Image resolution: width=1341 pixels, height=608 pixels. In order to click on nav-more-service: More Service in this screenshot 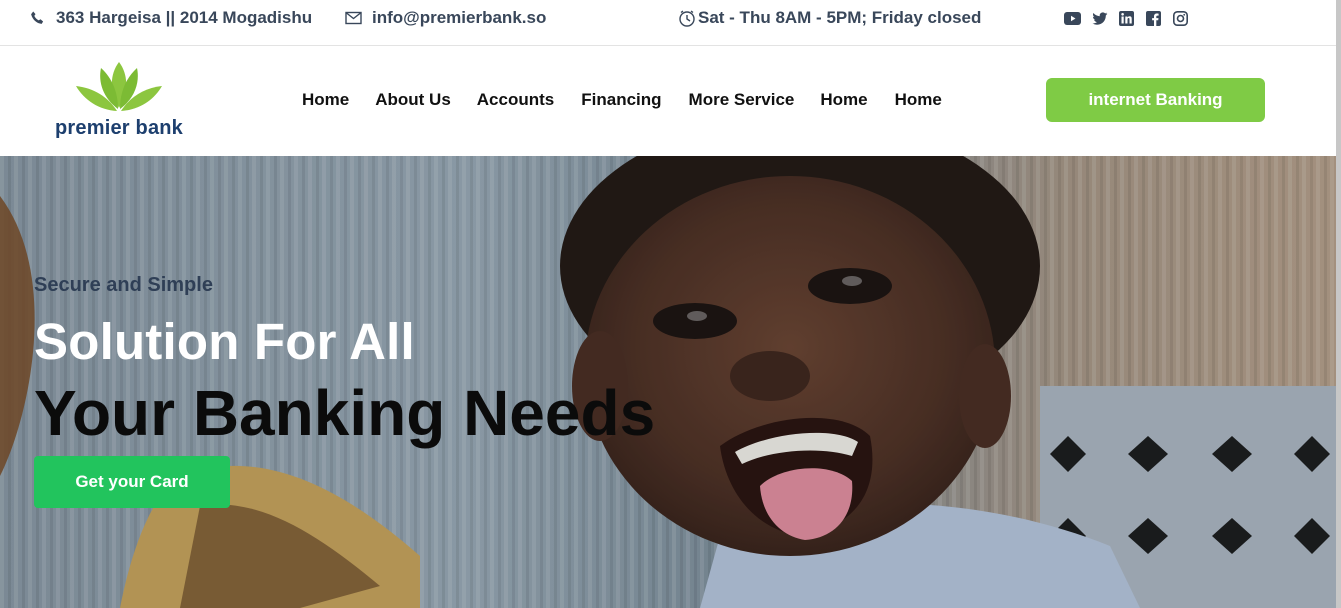, I will do `click(742, 100)`.